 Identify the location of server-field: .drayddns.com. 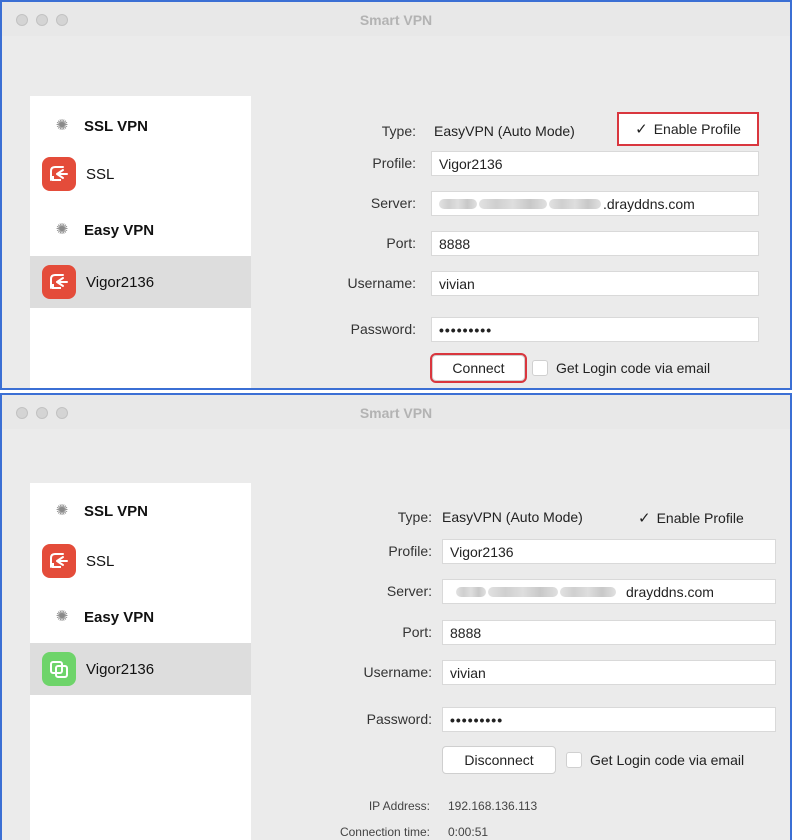
(595, 203).